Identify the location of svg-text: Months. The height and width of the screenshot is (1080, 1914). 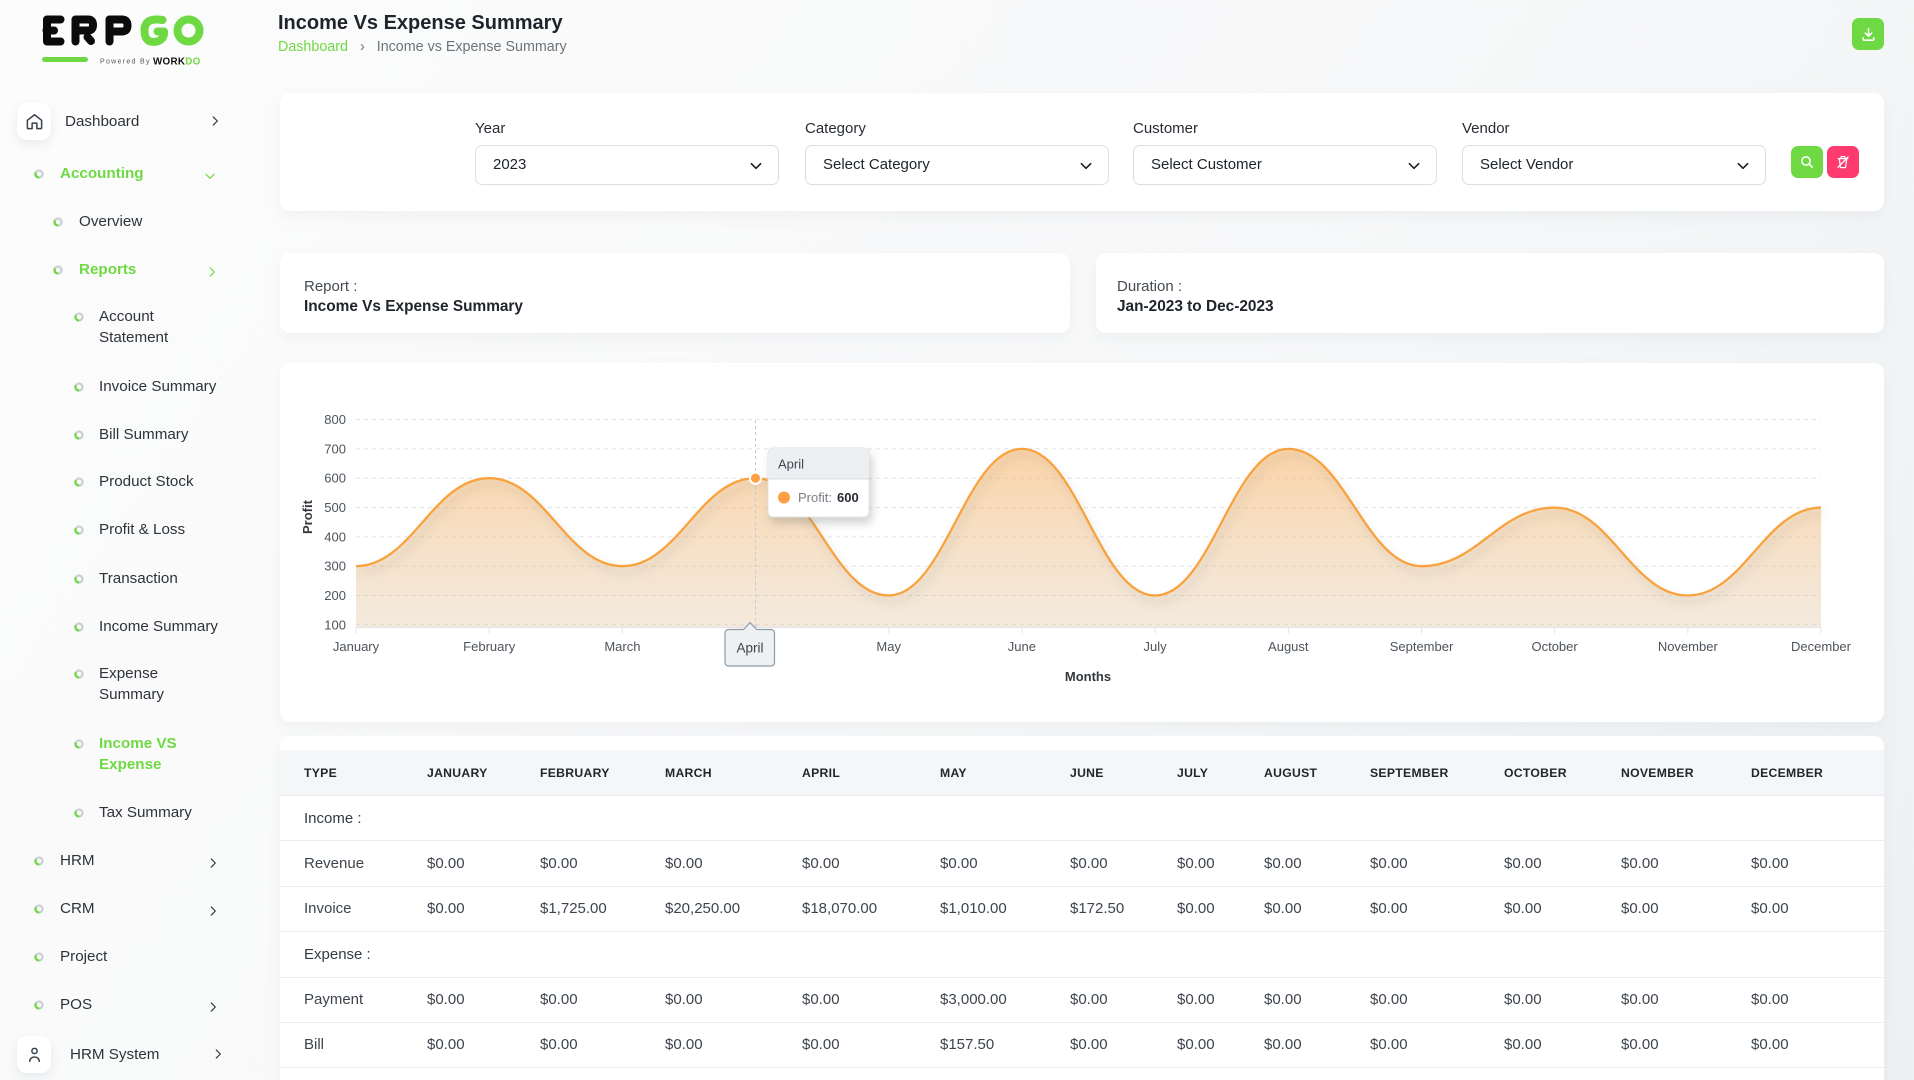
(1088, 676).